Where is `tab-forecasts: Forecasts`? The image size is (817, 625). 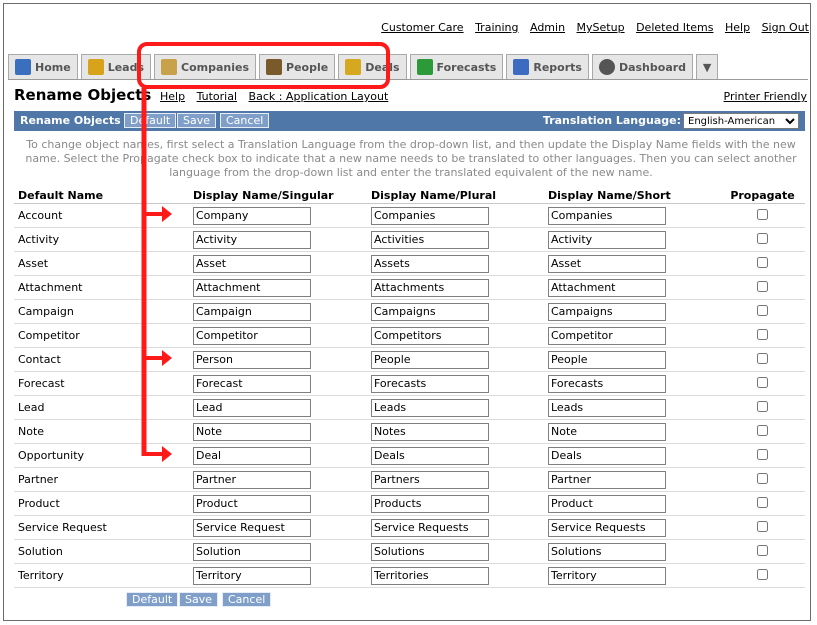
tab-forecasts: Forecasts is located at coordinates (456, 66).